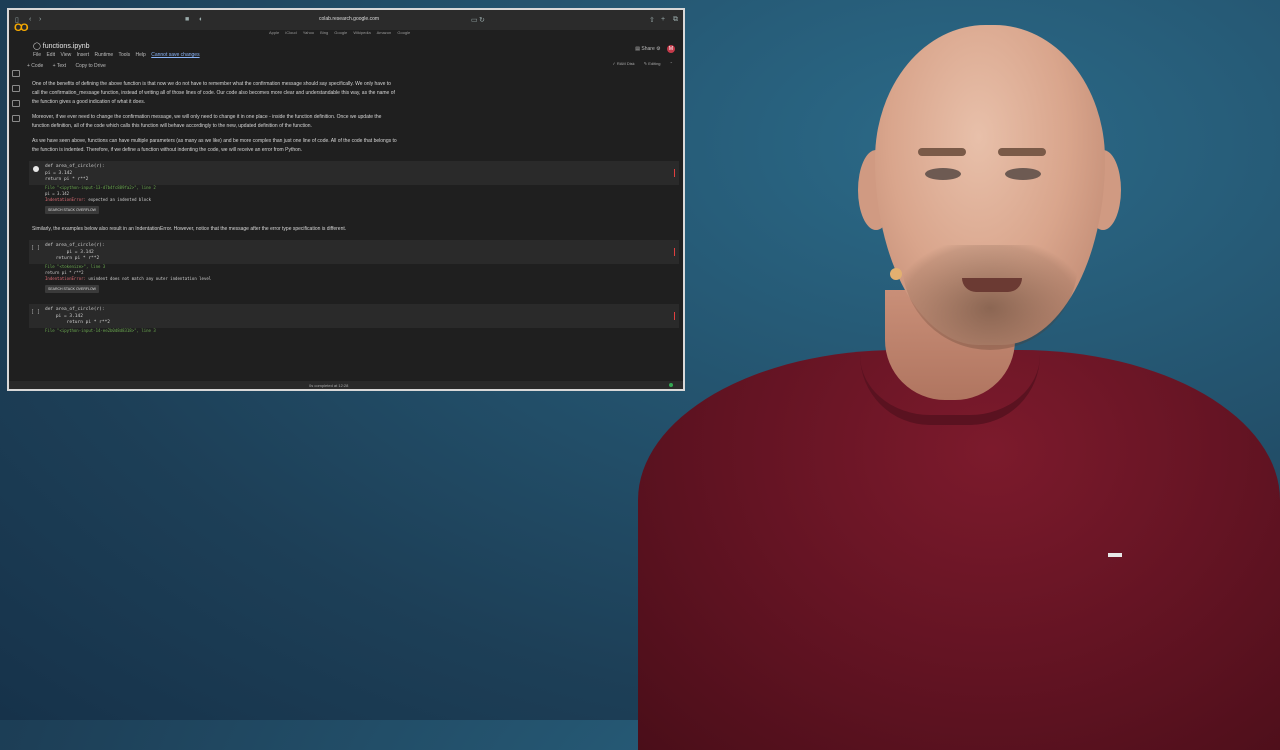 The width and height of the screenshot is (1280, 750). Describe the element at coordinates (361, 32) in the screenshot. I see `bookmark: Wikipedia` at that location.